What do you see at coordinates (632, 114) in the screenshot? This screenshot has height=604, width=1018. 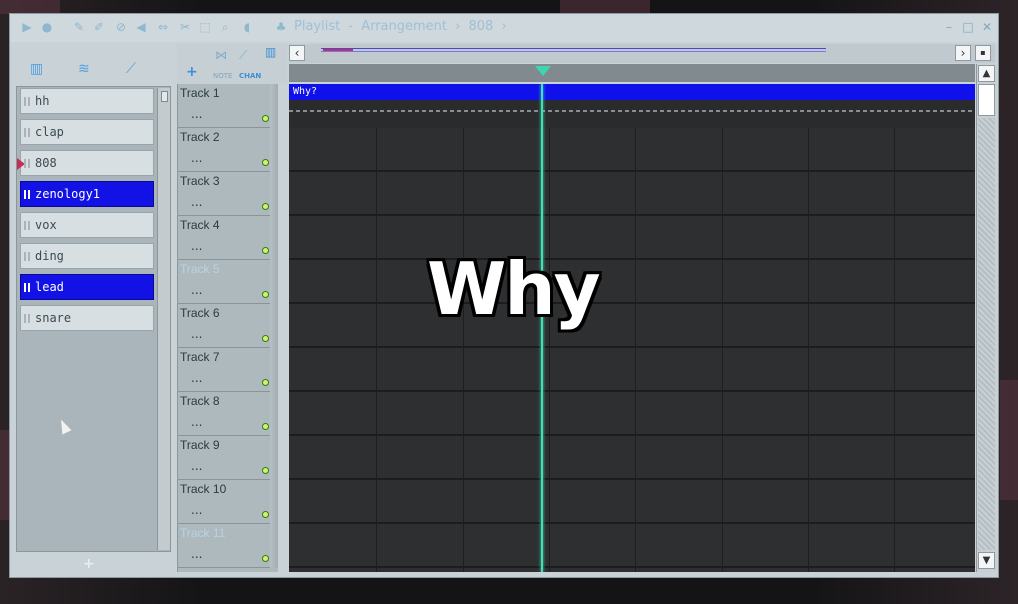 I see `clip-body` at bounding box center [632, 114].